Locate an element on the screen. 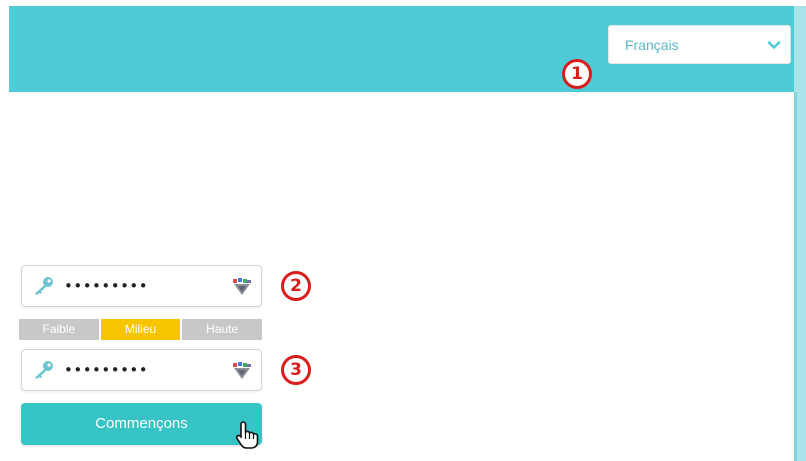 The image size is (806, 461). callout-marker-2: 2 is located at coordinates (296, 286).